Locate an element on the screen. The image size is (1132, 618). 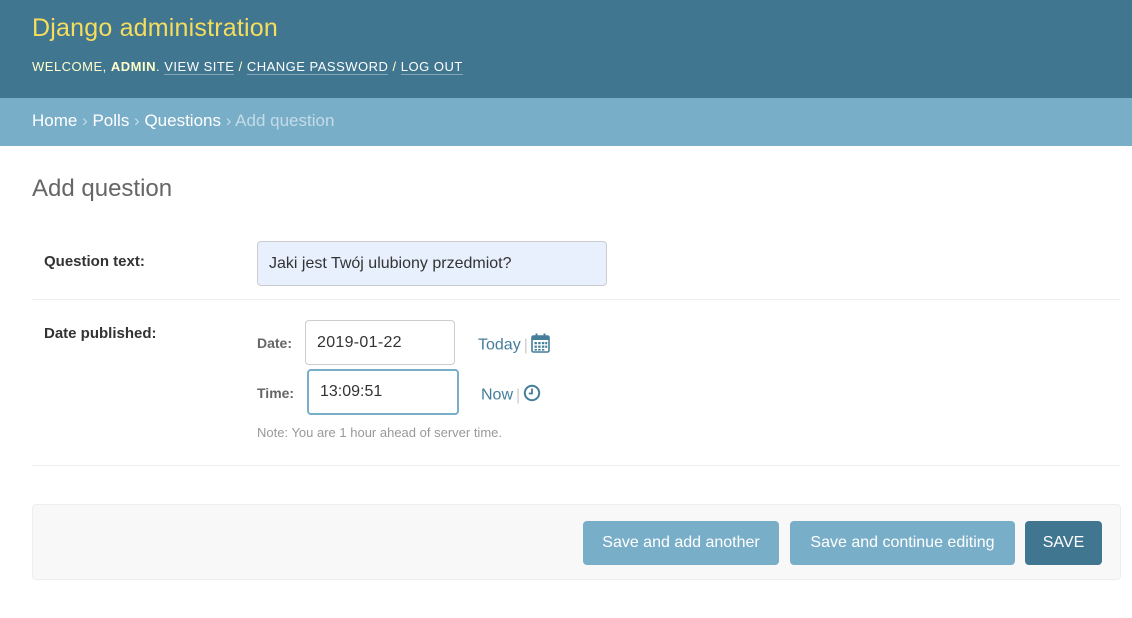
welcome-prefix: Welcome, is located at coordinates (71, 66).